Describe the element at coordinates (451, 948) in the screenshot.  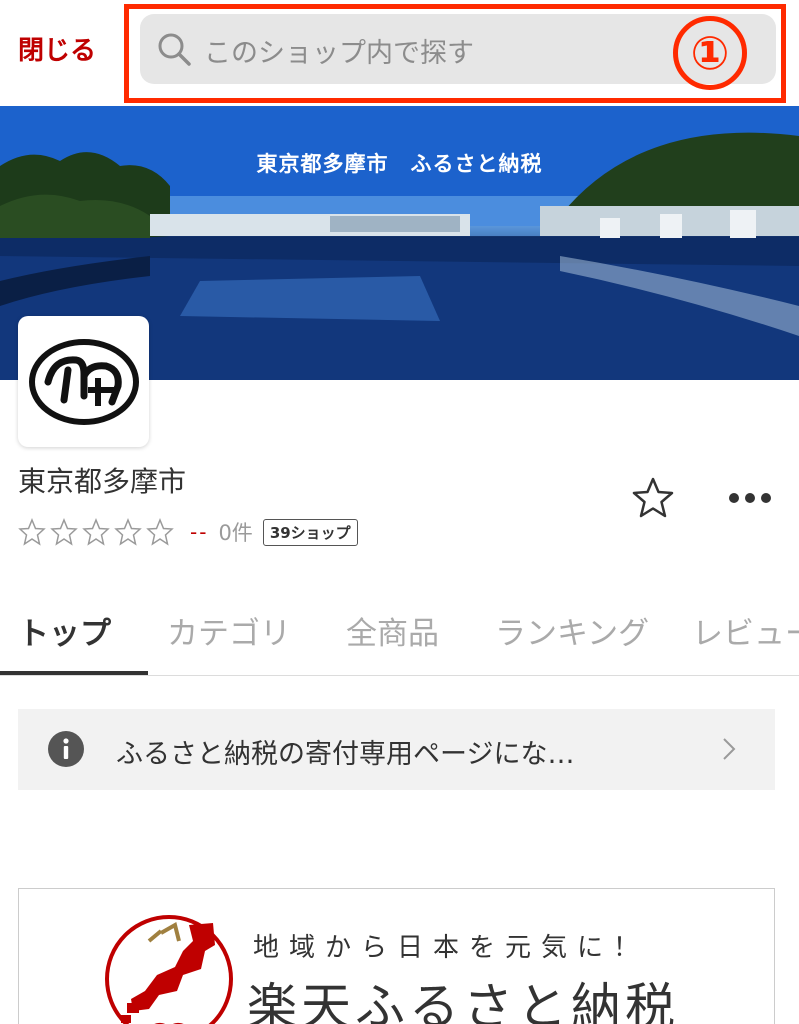
I see `promo-tagline: 地域から日本を元気に！` at that location.